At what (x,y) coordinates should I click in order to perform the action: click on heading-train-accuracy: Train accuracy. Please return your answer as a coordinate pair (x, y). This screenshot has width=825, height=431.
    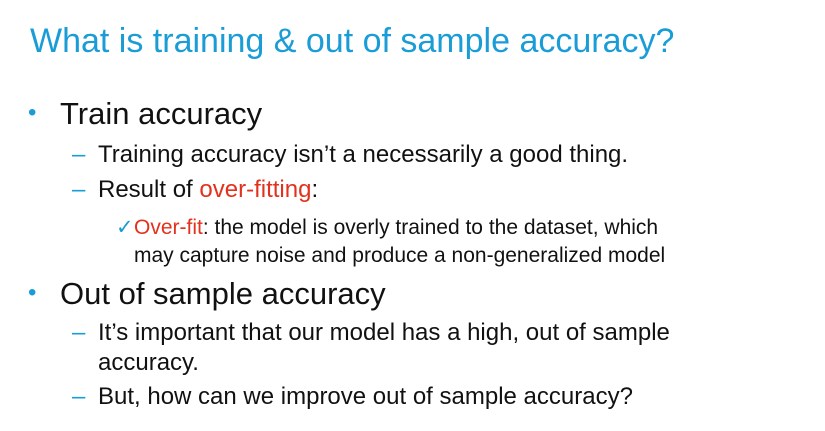
    Looking at the image, I should click on (161, 113).